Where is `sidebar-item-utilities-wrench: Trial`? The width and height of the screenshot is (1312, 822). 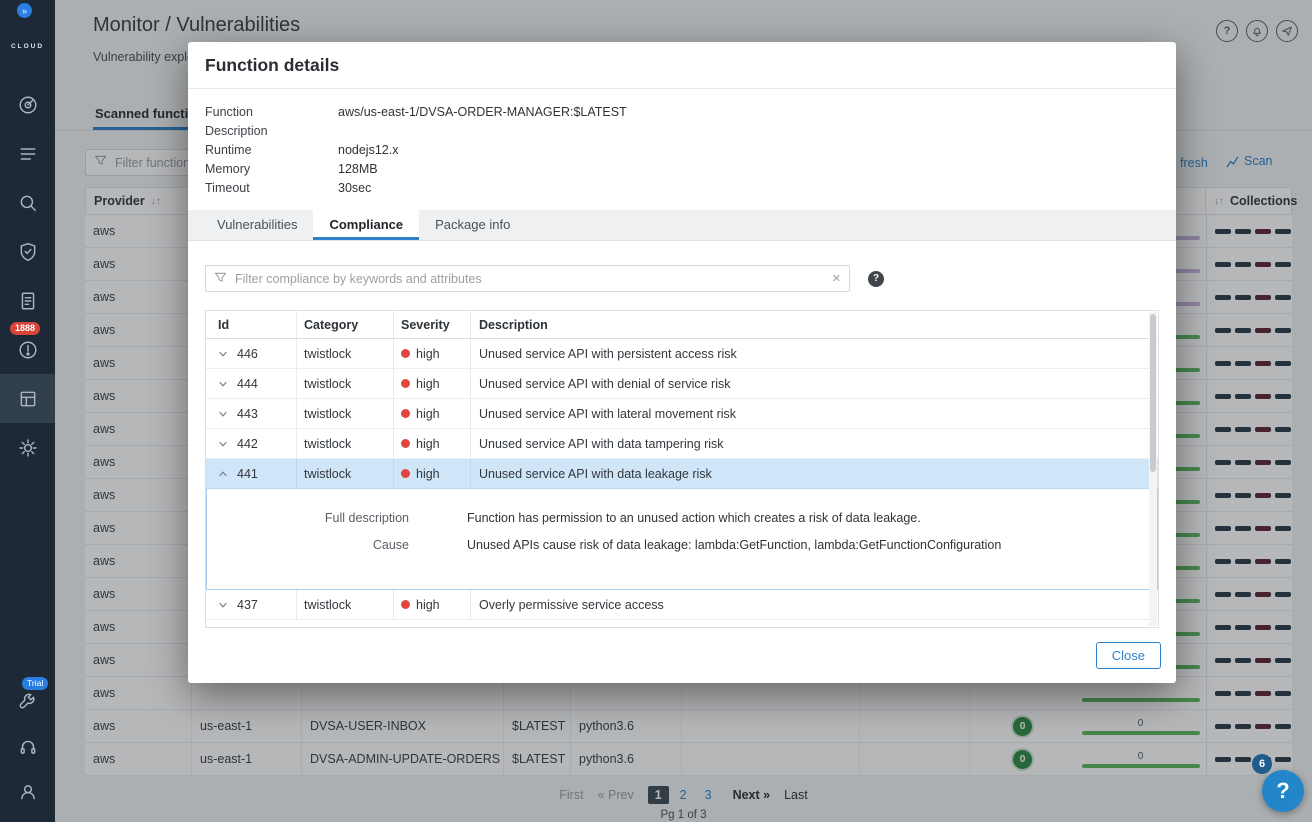 sidebar-item-utilities-wrench: Trial is located at coordinates (27, 700).